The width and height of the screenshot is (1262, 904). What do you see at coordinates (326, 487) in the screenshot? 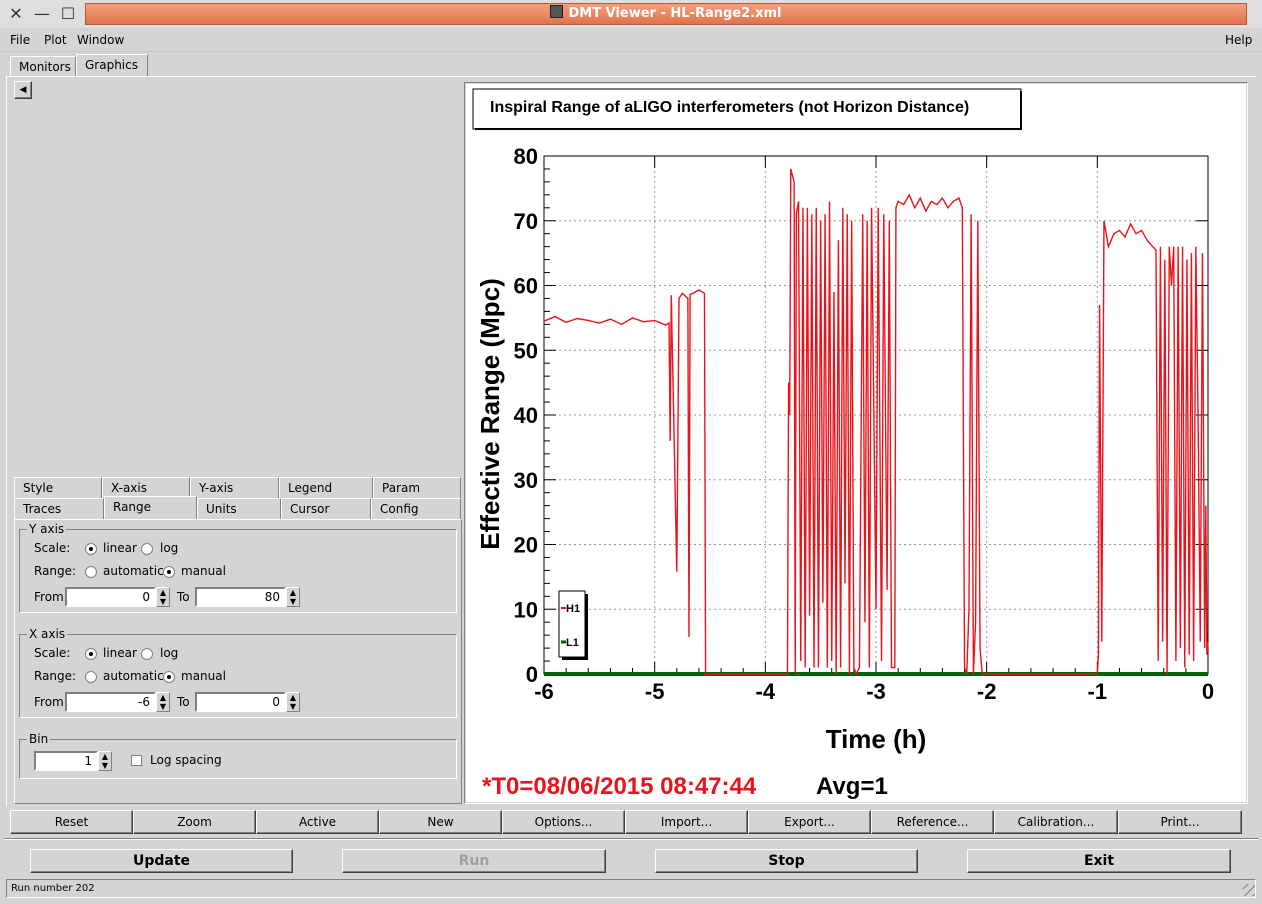
I see `tab-legend: Legend` at bounding box center [326, 487].